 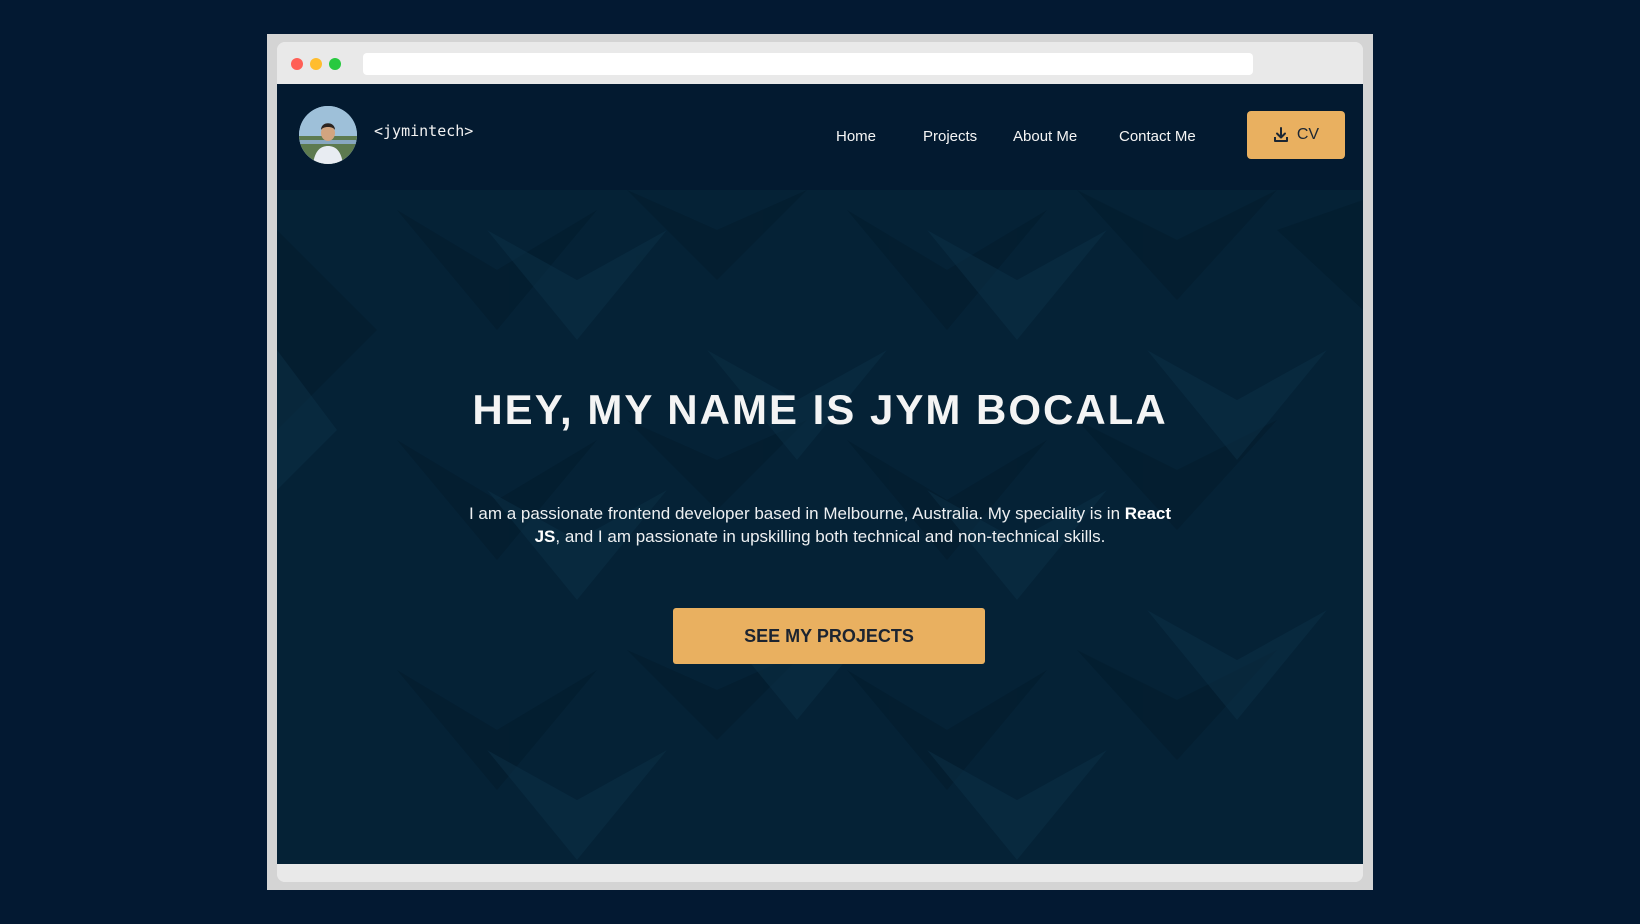 What do you see at coordinates (856, 136) in the screenshot?
I see `nav-link-home: Home` at bounding box center [856, 136].